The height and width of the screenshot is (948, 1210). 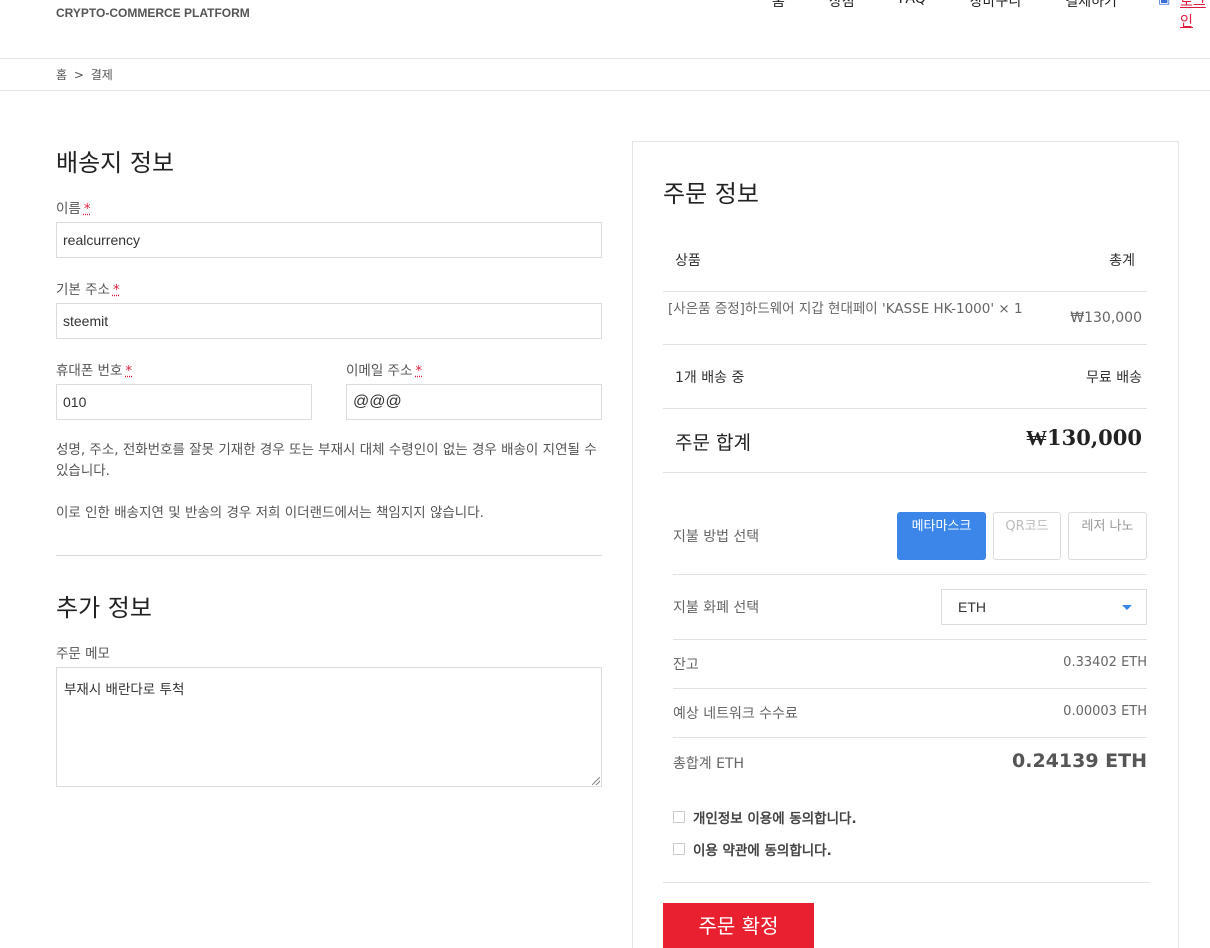 What do you see at coordinates (596, 781) in the screenshot?
I see `resize-handle` at bounding box center [596, 781].